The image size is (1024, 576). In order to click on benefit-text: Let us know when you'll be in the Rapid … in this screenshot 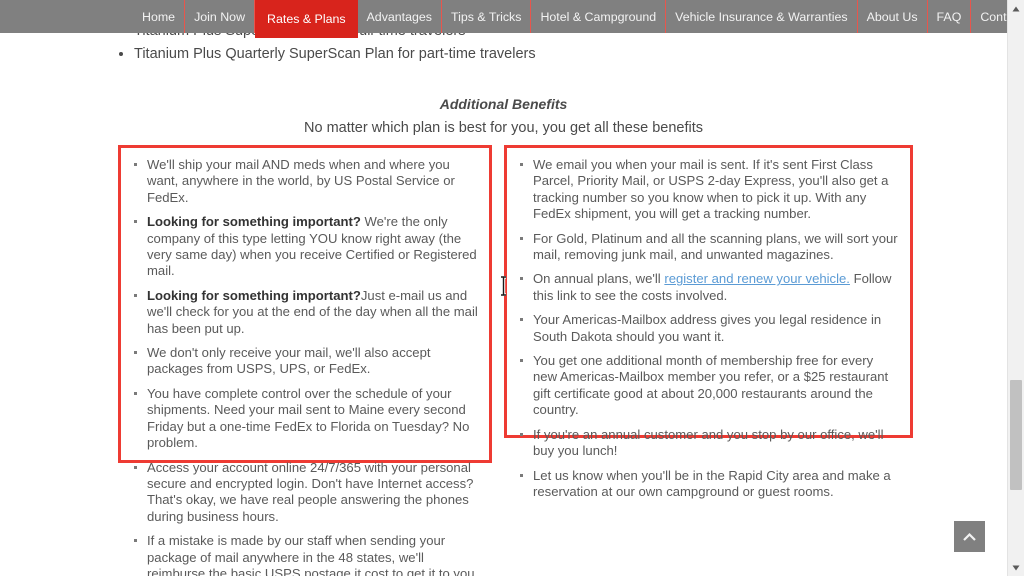, I will do `click(712, 483)`.